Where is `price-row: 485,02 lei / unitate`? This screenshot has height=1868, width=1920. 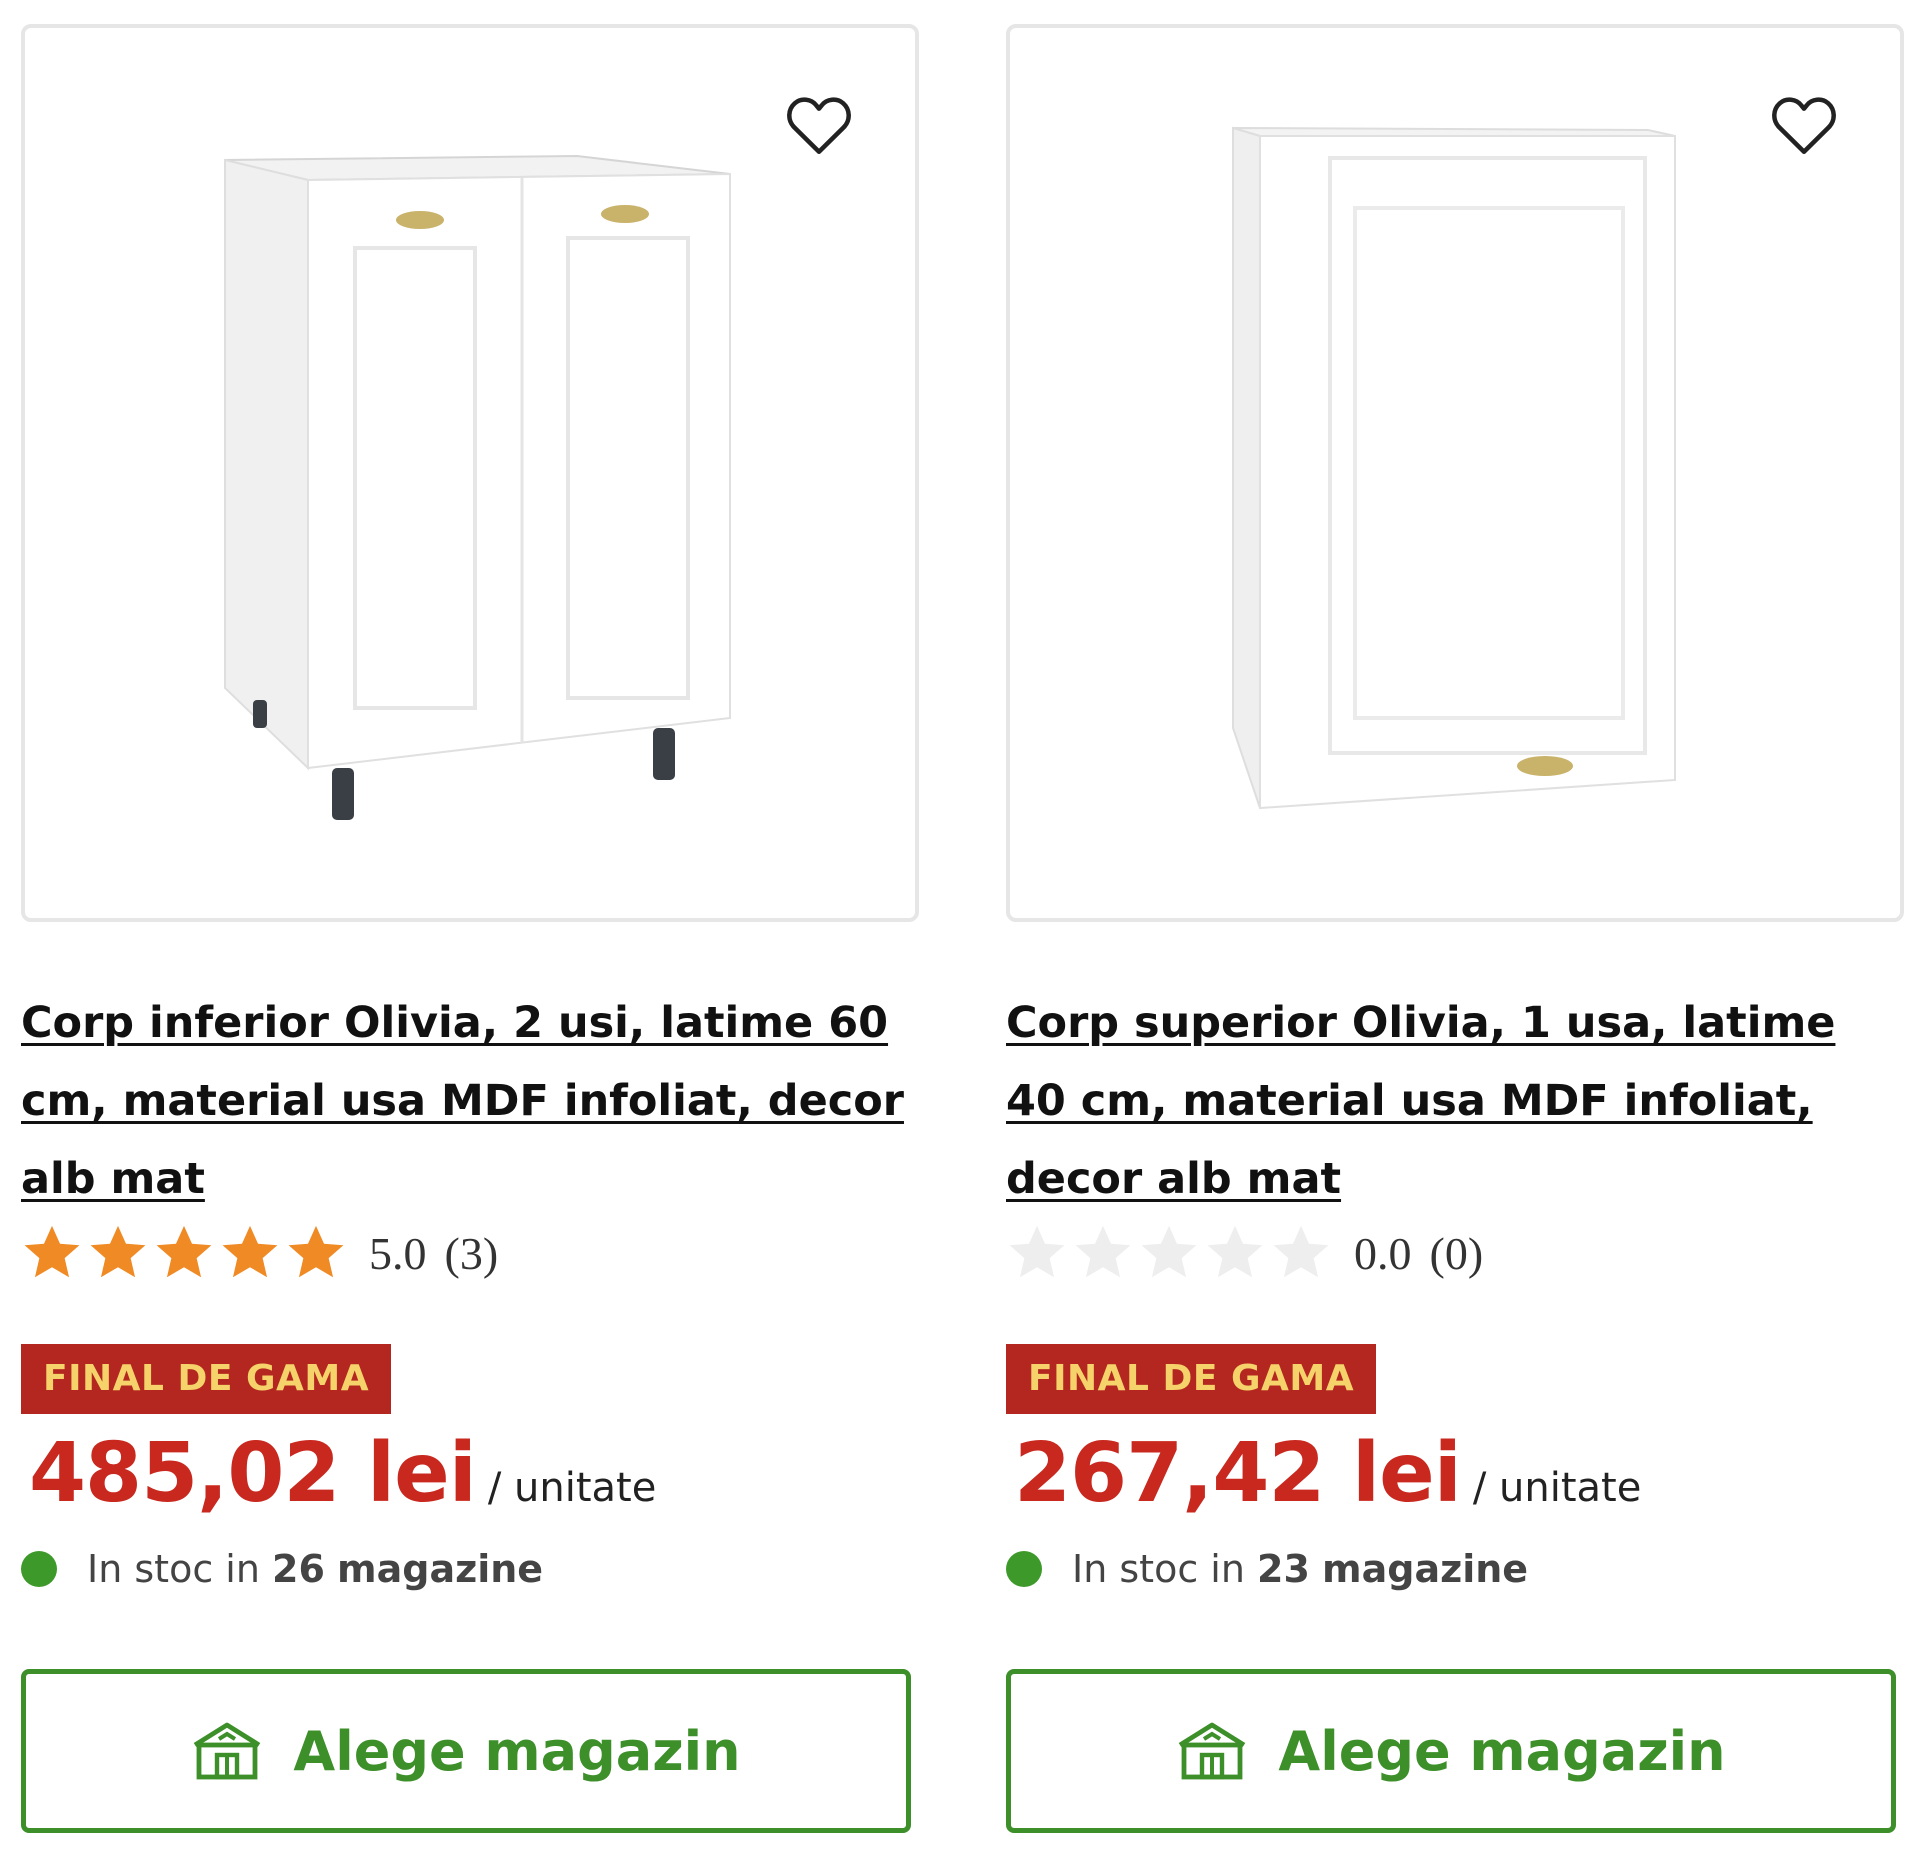 price-row: 485,02 lei / unitate is located at coordinates (474, 1473).